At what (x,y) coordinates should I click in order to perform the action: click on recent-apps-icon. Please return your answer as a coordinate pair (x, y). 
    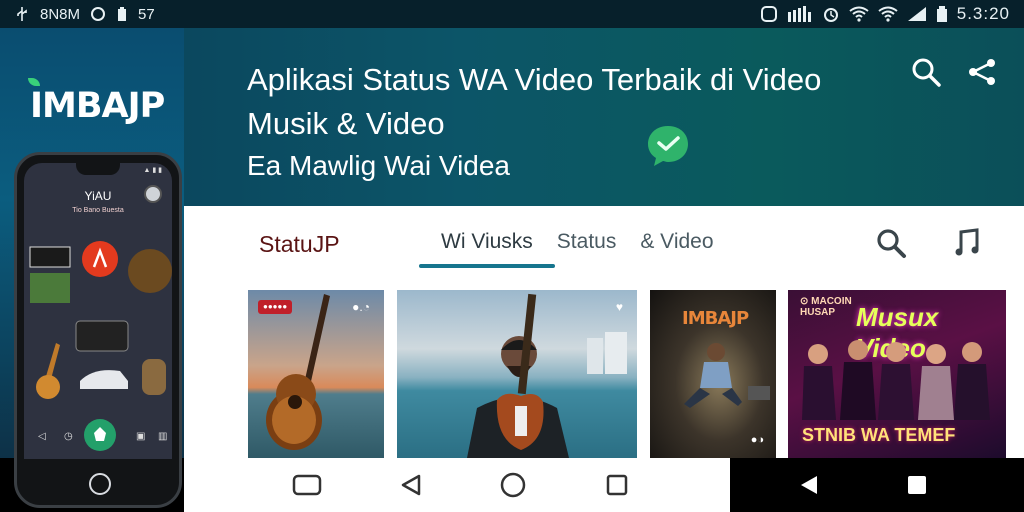
    Looking at the image, I should click on (307, 485).